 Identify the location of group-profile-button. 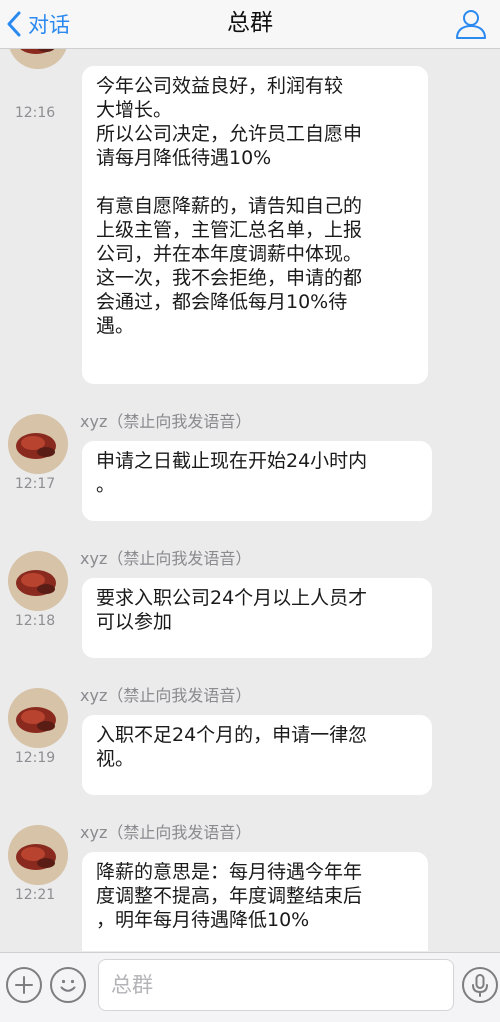
(471, 24).